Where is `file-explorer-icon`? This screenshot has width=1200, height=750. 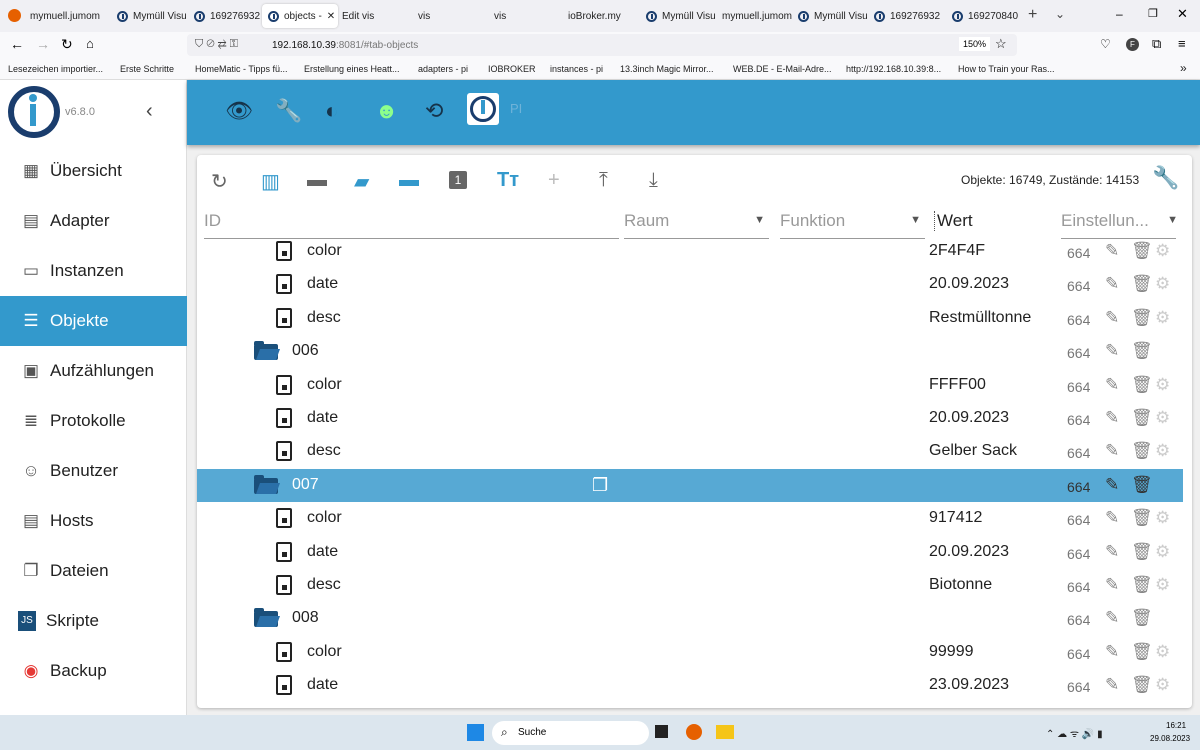 file-explorer-icon is located at coordinates (725, 732).